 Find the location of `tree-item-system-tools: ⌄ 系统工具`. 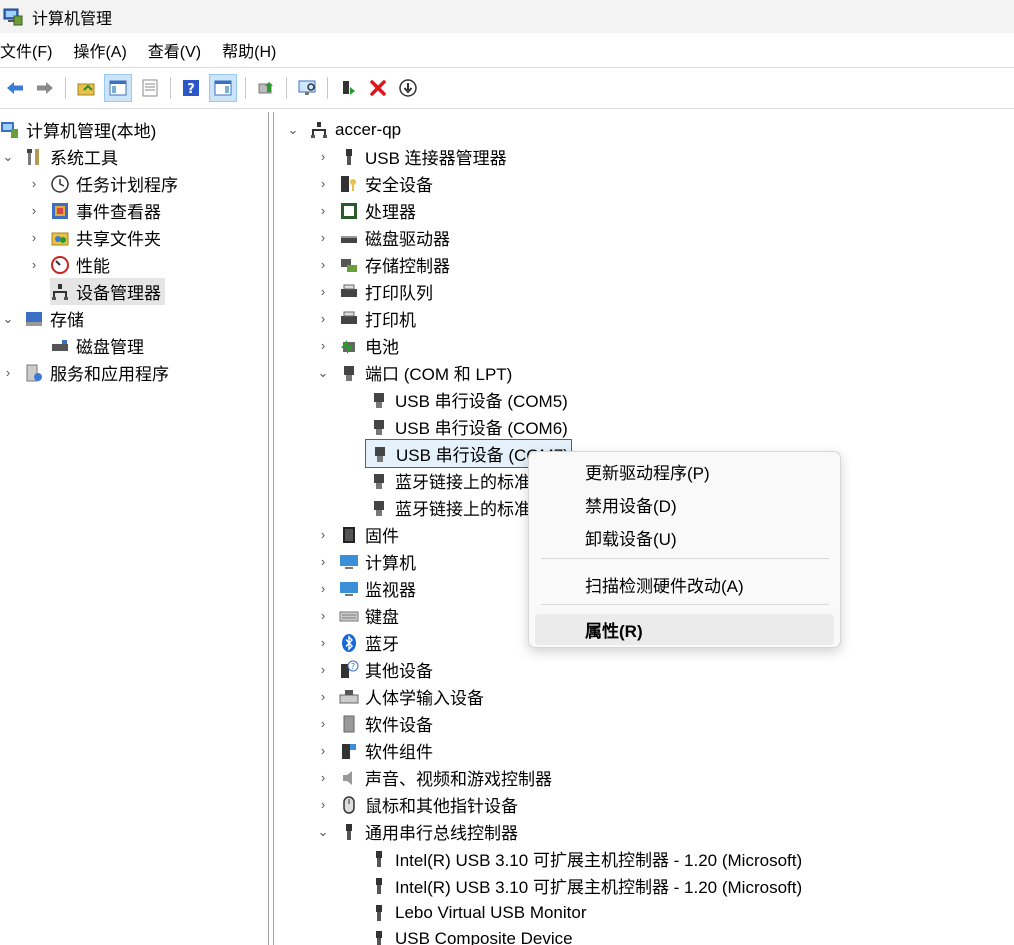

tree-item-system-tools: ⌄ 系统工具 is located at coordinates (59, 156).